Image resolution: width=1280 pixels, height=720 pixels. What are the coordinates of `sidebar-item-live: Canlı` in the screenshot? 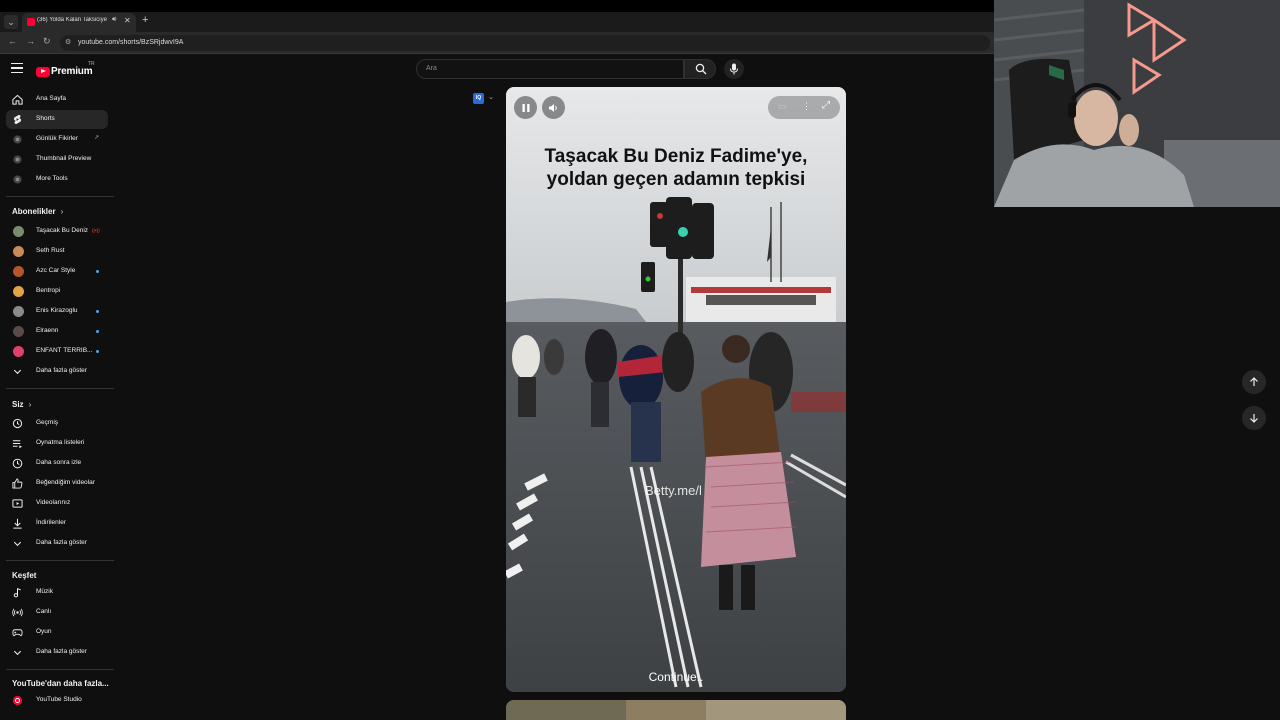 It's located at (57, 612).